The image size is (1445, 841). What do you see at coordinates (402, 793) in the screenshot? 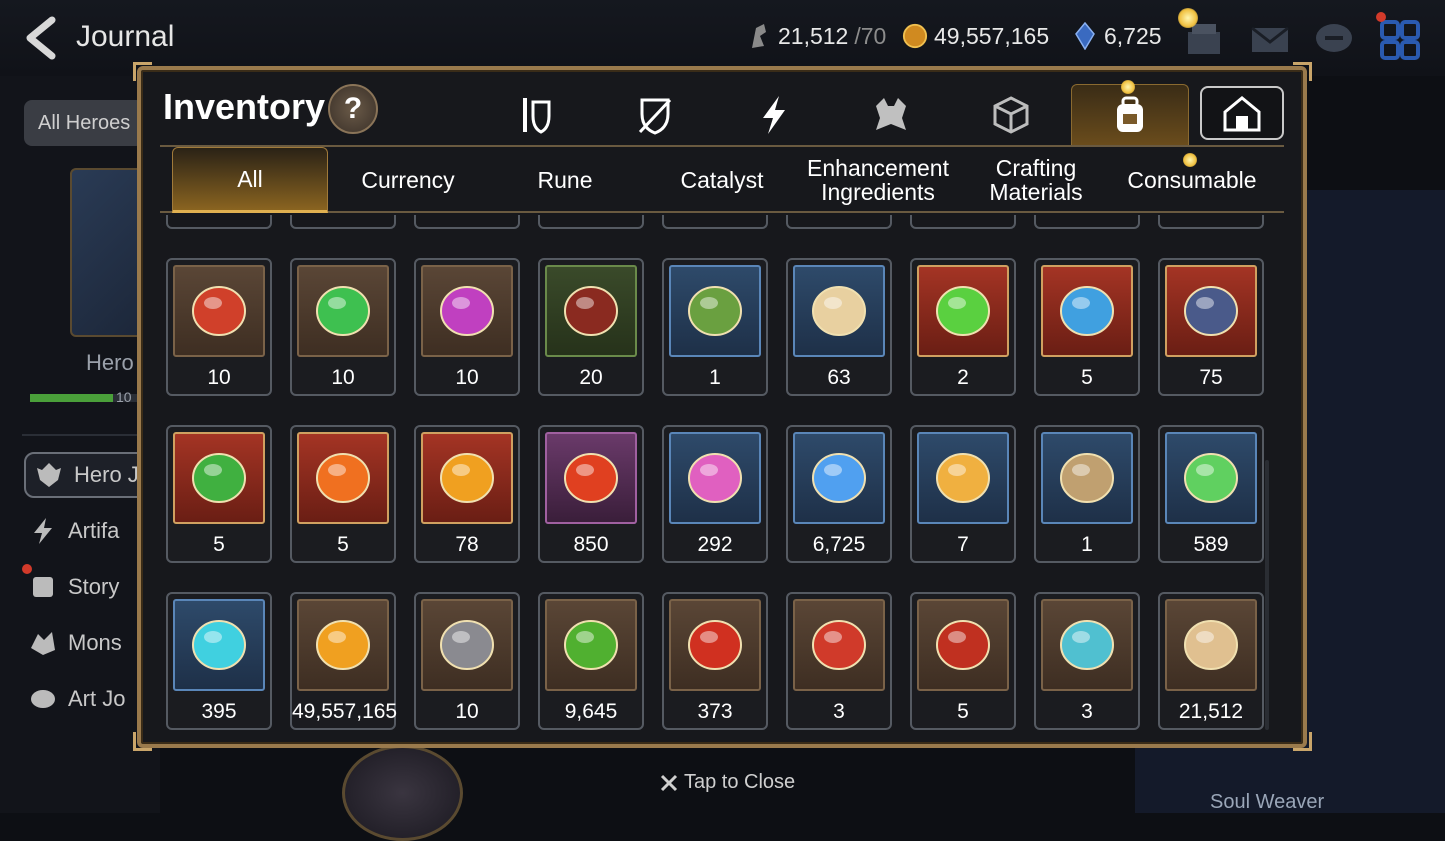
I see `hero-avatar` at bounding box center [402, 793].